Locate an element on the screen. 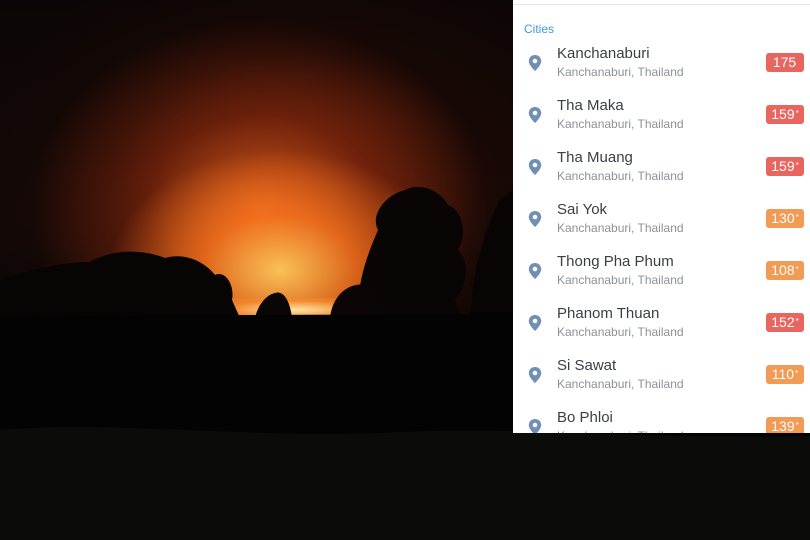  city-list-item: Bo Phloi Kanchanaburi, Thailand 139* is located at coordinates (661, 417).